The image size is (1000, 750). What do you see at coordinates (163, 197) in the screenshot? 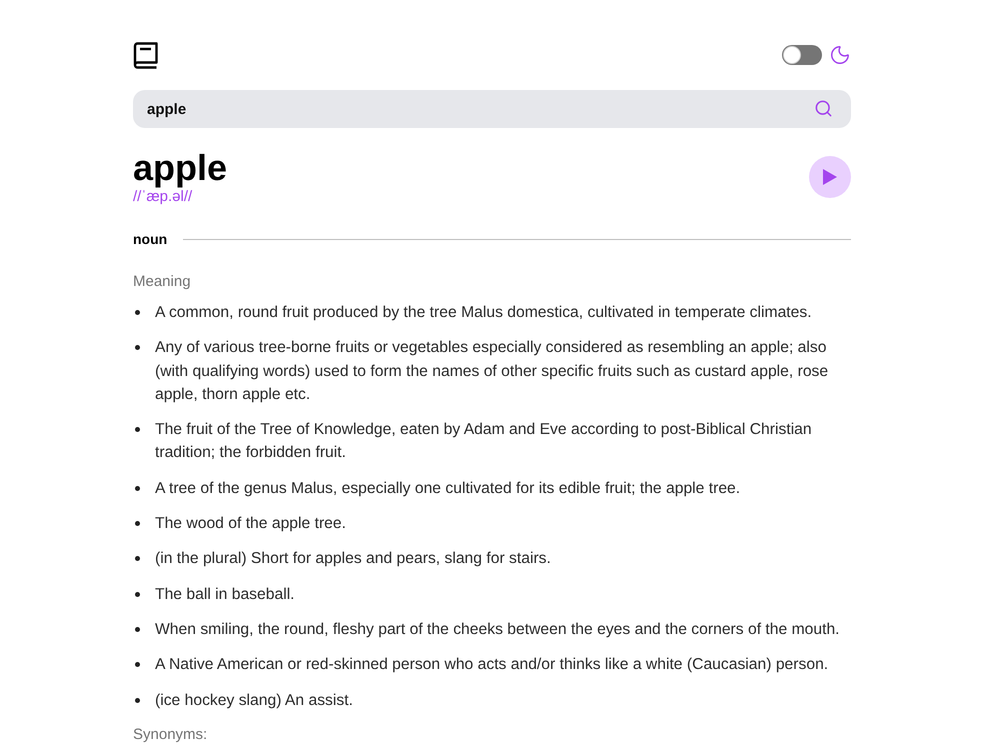
I see `phonetic-text: //ˈæp.əl//` at bounding box center [163, 197].